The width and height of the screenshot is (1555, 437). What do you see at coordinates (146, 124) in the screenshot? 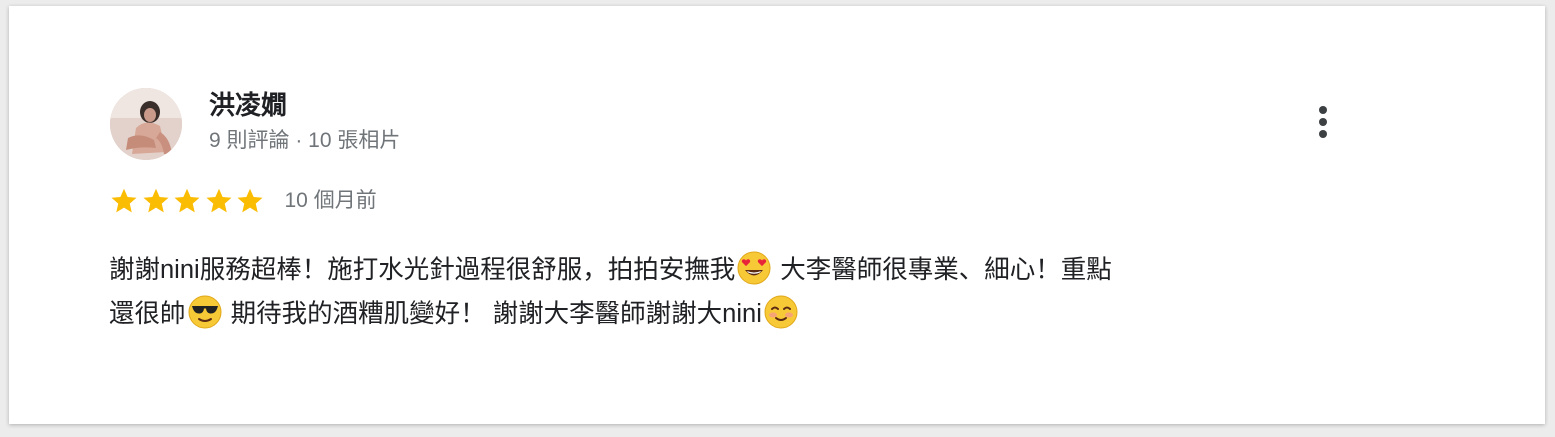
I see `avatar` at bounding box center [146, 124].